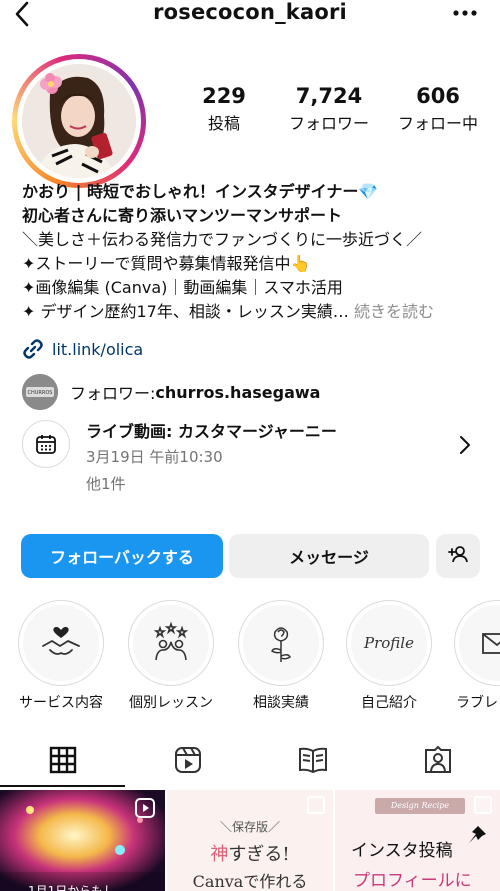  I want to click on grid-post: 1月1日からもし, so click(82, 840).